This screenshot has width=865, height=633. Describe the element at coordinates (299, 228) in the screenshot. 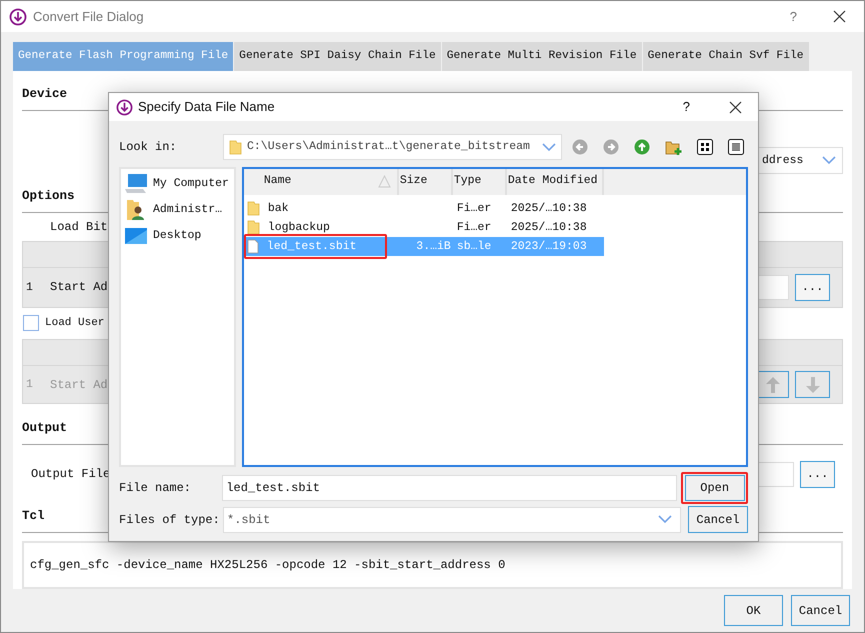

I see `file-name: logbackup` at that location.